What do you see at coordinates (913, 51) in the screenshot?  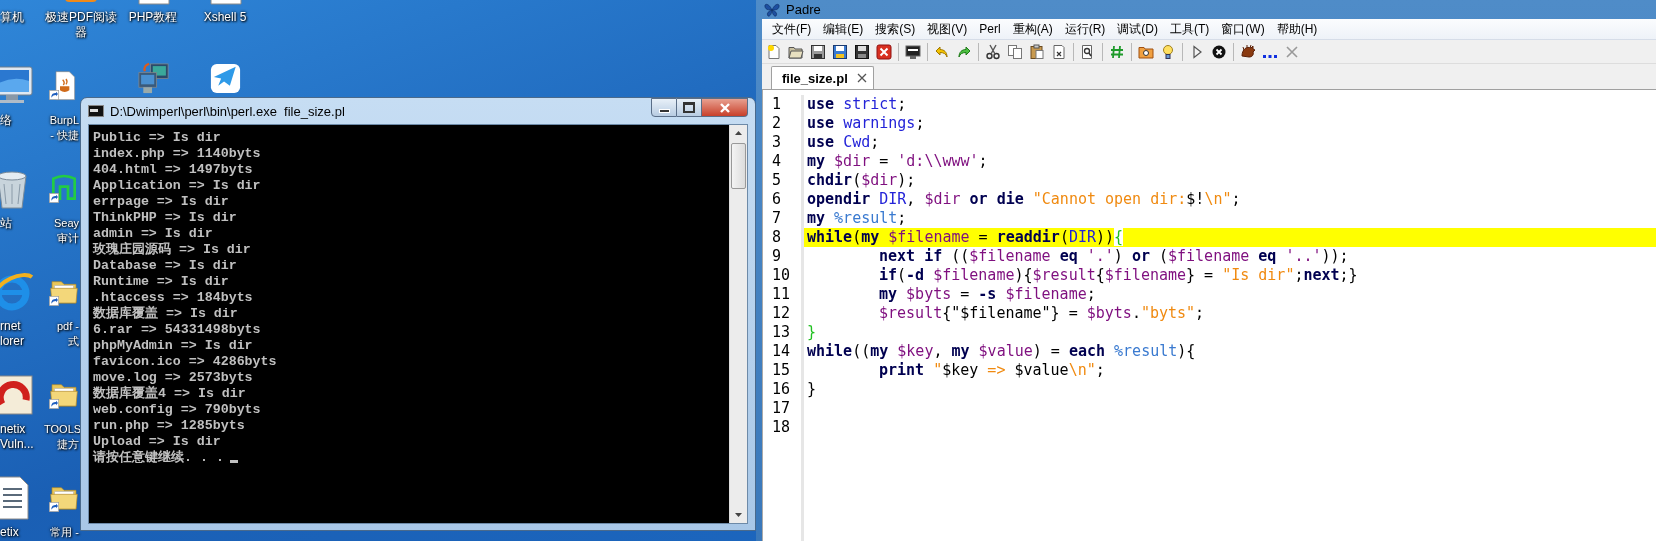 I see `screen-icon` at bounding box center [913, 51].